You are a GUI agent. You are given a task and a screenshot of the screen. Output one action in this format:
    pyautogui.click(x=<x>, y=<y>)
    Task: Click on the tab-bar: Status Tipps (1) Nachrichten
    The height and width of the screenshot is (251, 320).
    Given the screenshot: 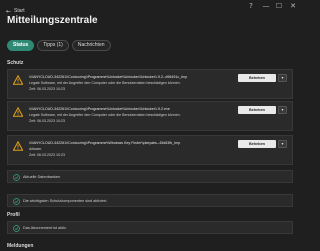 What is the action you would take?
    pyautogui.click(x=59, y=45)
    